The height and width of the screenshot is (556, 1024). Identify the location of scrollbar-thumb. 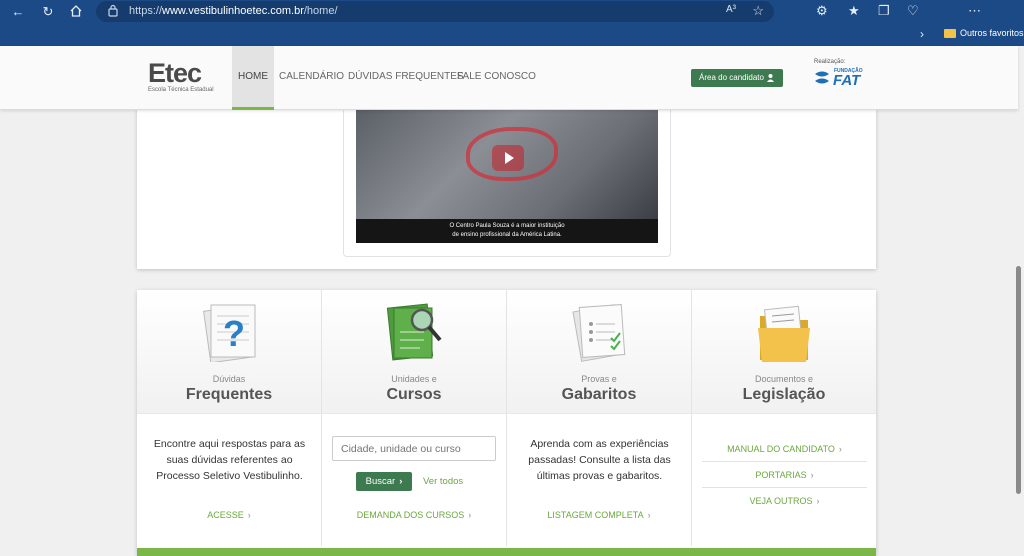
(1018, 380).